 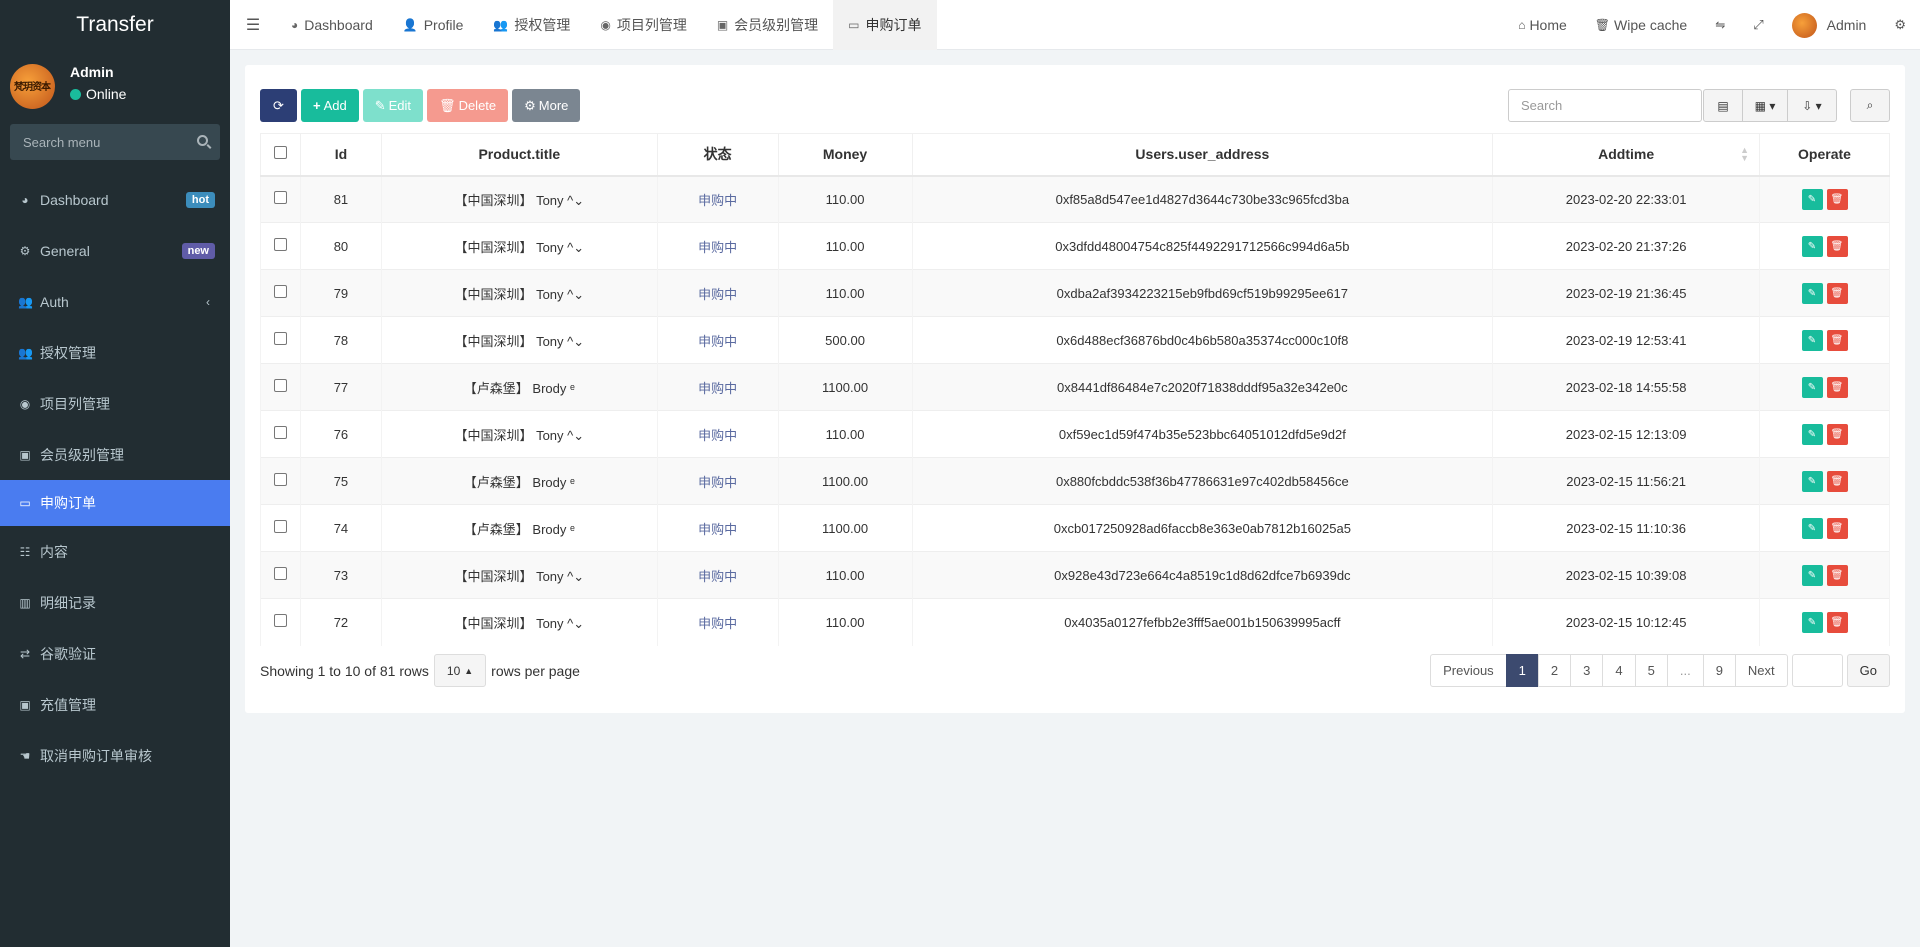 I want to click on language-button: ⇋, so click(x=1720, y=25).